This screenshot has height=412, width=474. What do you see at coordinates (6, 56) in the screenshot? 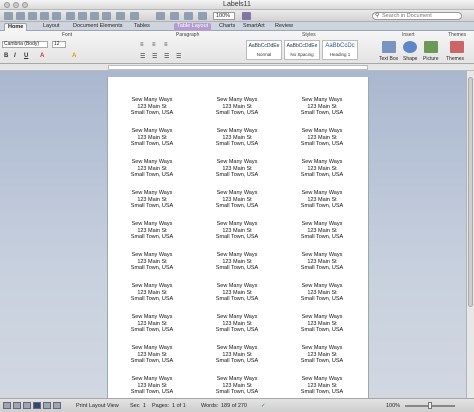
I see `bold-button: B` at bounding box center [6, 56].